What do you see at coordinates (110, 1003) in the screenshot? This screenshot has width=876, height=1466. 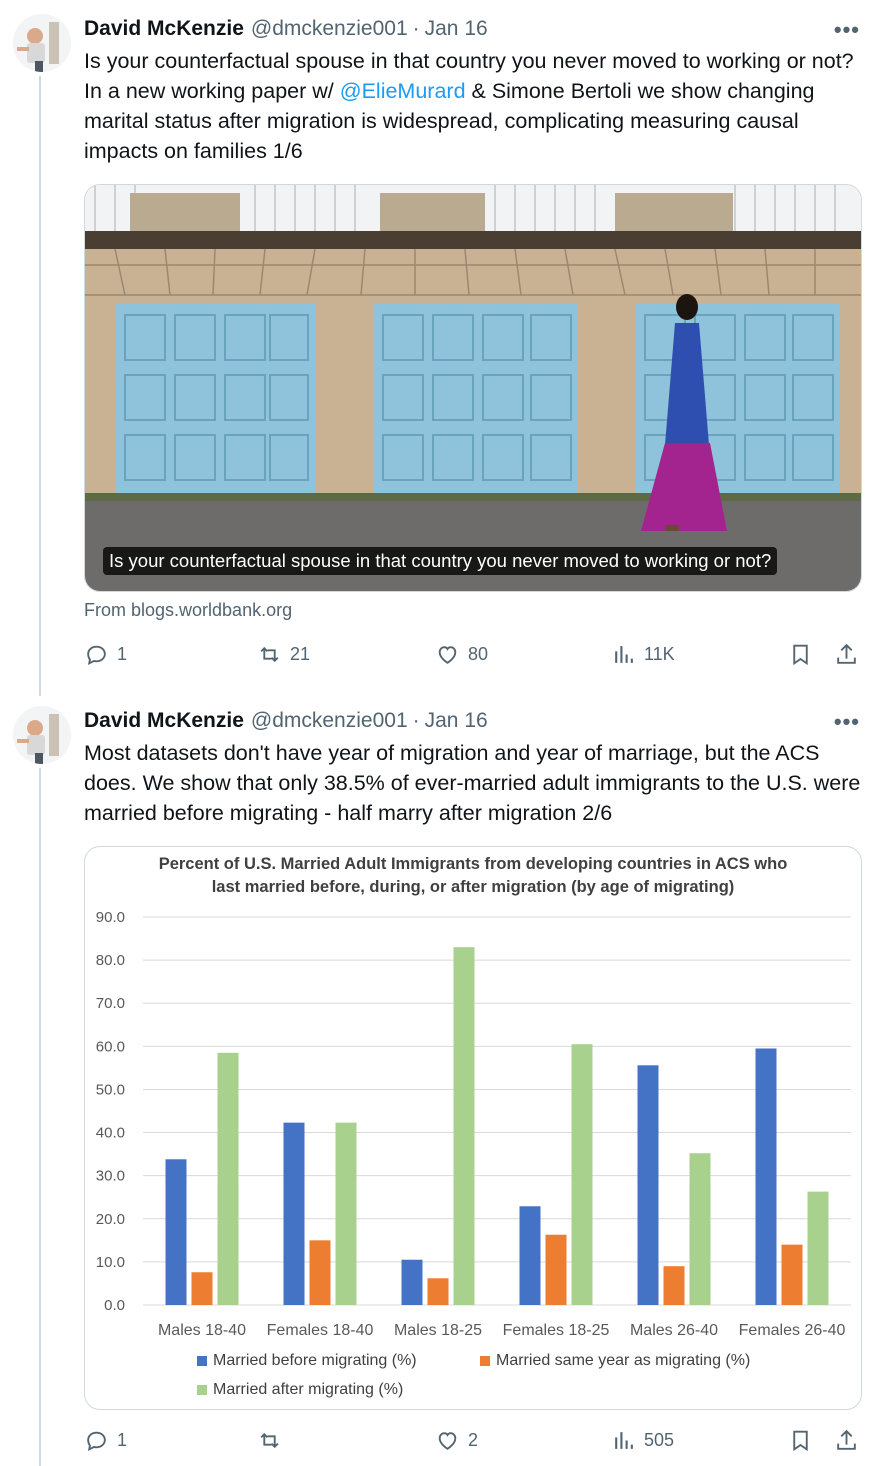 I see `y-tick-label: 70.0` at bounding box center [110, 1003].